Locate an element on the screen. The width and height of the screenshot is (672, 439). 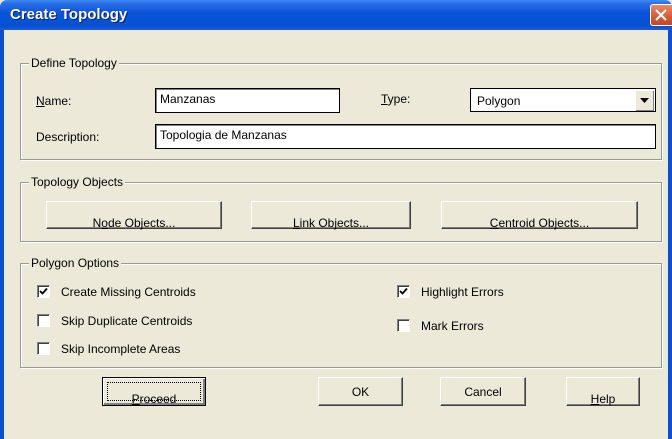
help-button: Help is located at coordinates (603, 391).